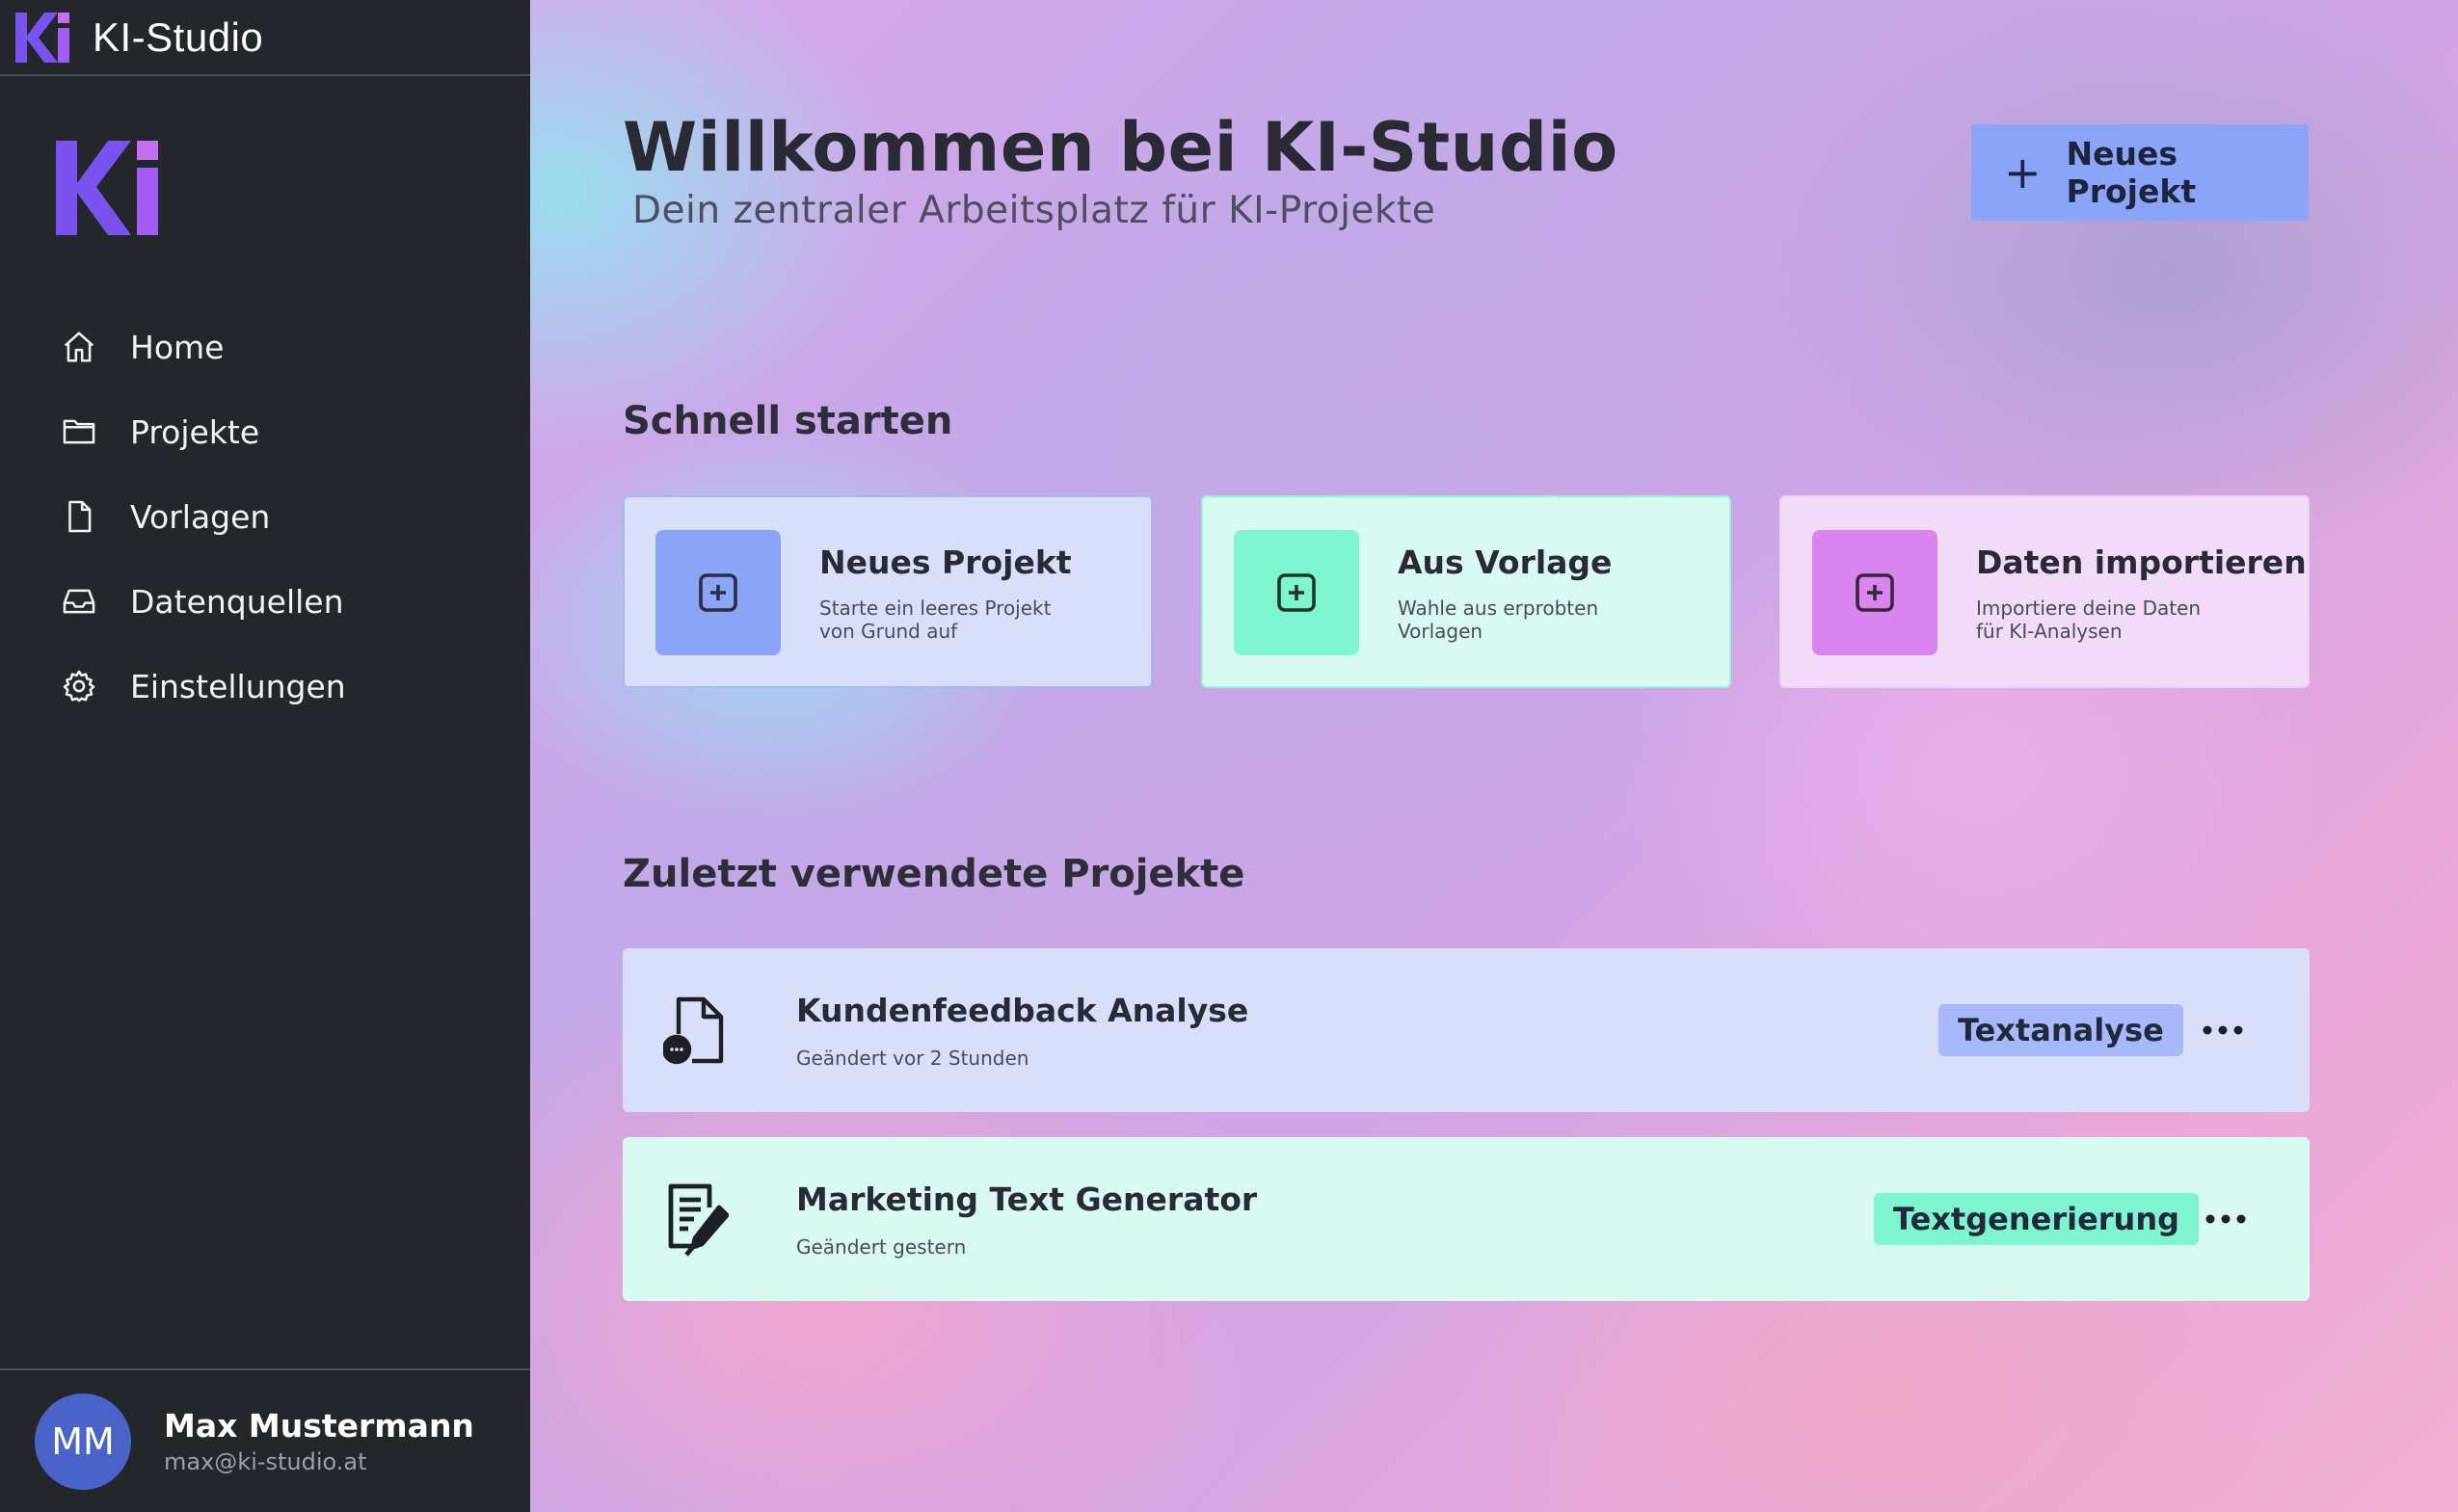 The width and height of the screenshot is (2458, 1512). I want to click on quick-start-card-title: Neues Projekt, so click(945, 563).